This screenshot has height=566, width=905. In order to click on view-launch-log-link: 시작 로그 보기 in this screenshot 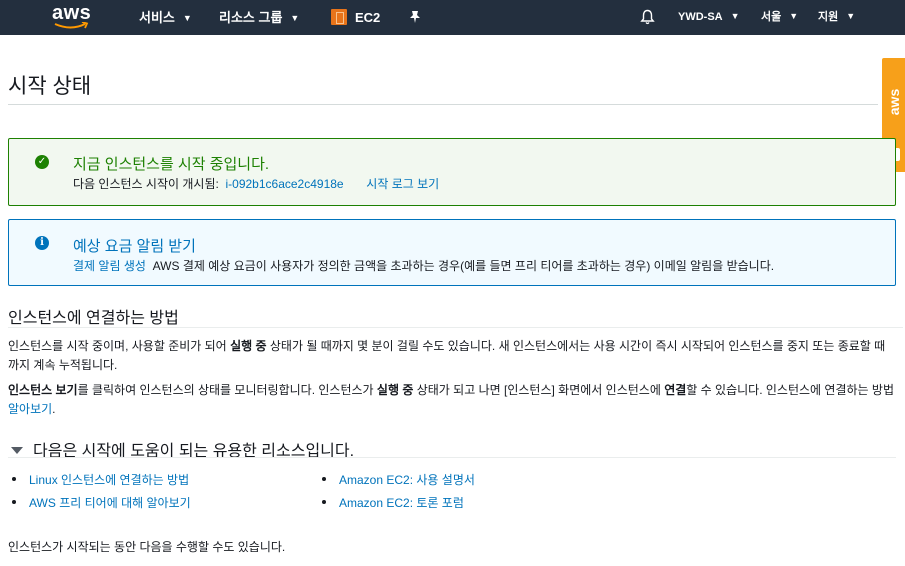, I will do `click(402, 184)`.